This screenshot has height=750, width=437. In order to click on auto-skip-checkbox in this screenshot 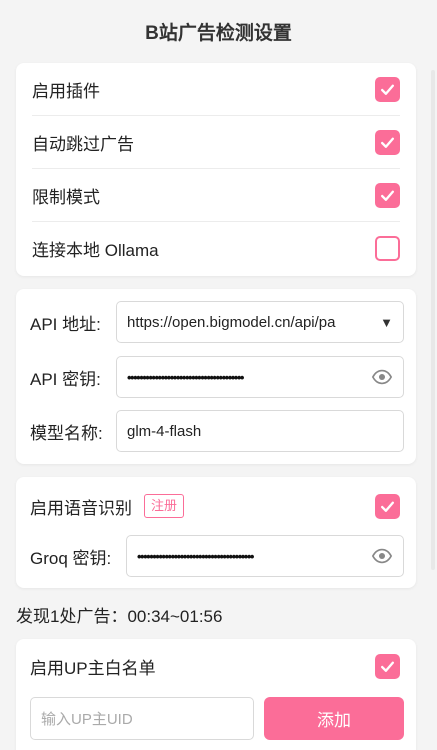, I will do `click(387, 142)`.